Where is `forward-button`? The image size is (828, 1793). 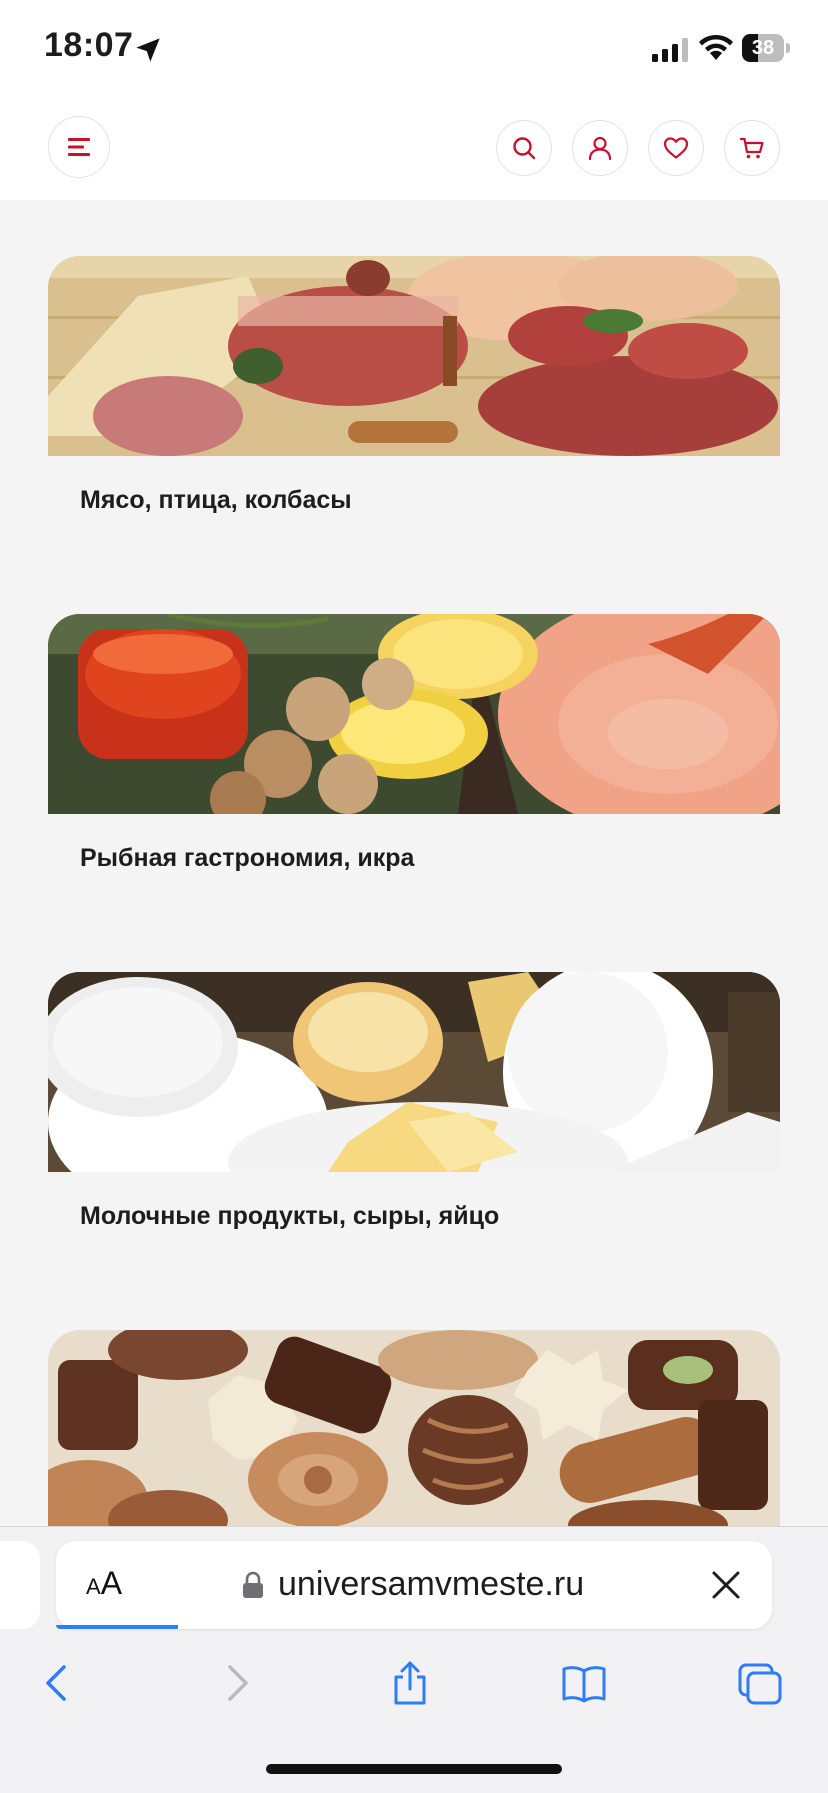 forward-button is located at coordinates (236, 1683).